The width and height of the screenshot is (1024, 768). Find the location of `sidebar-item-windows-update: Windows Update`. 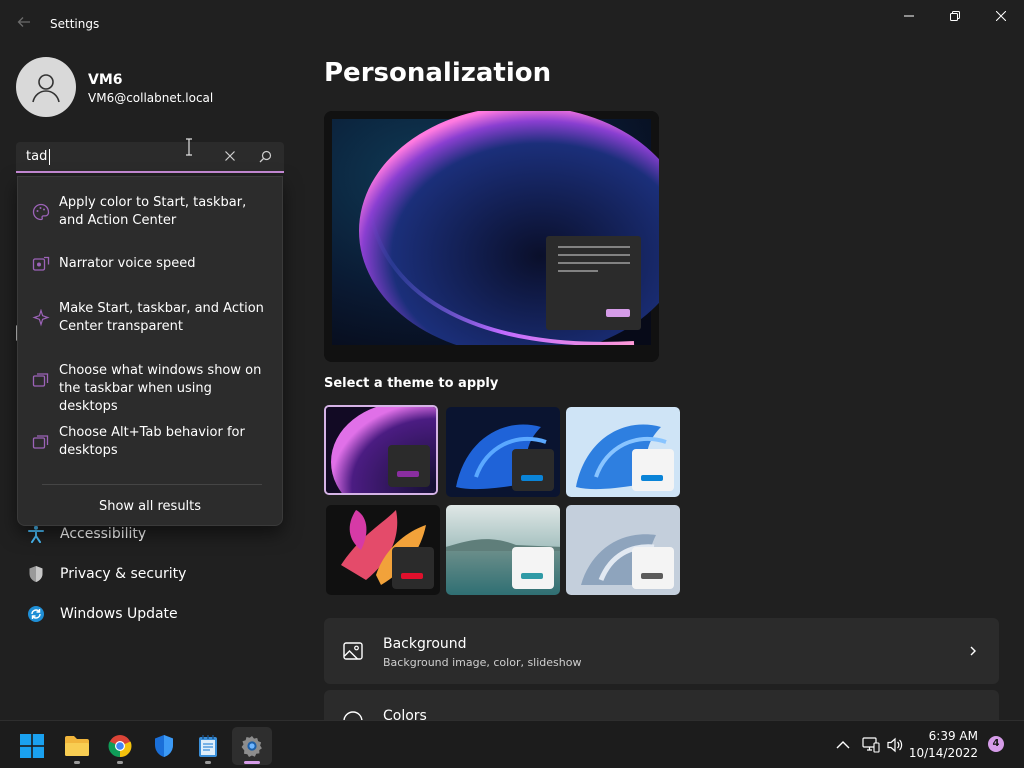

sidebar-item-windows-update: Windows Update is located at coordinates (149, 614).